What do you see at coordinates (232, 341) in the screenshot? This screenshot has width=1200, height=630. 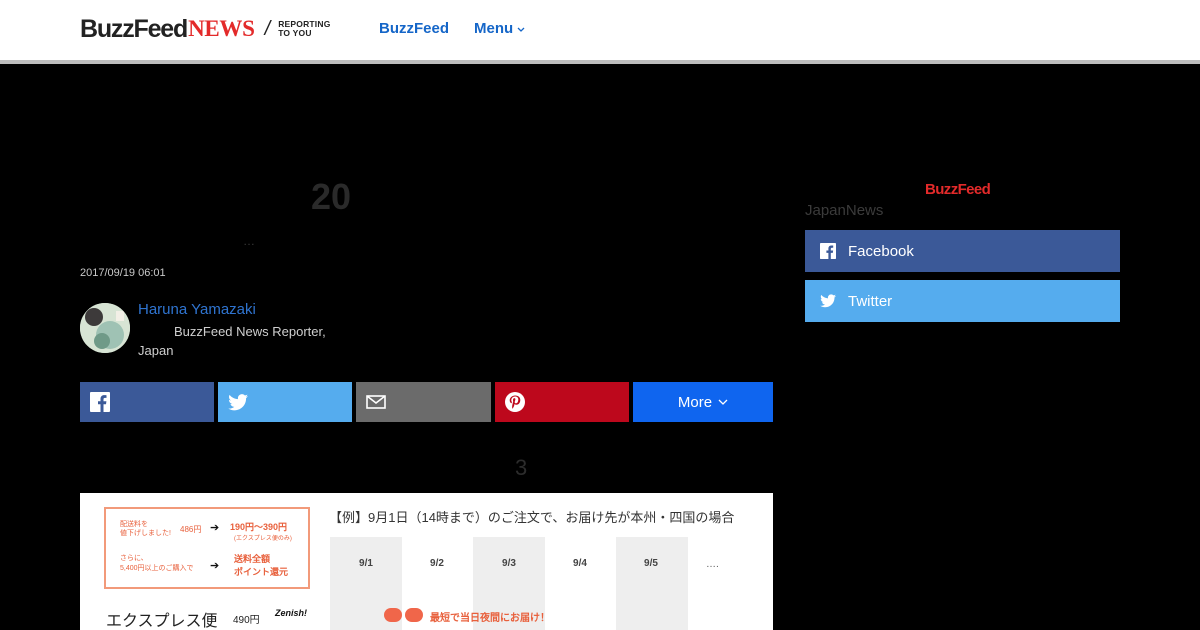 I see `author-role: BuzzFeed News Reporter, Japan` at bounding box center [232, 341].